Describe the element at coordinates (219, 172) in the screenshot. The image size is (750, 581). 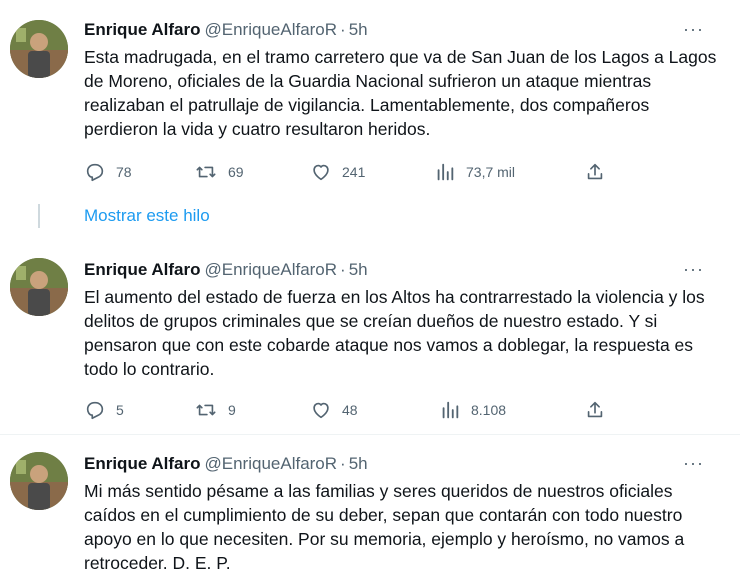
I see `retweet-button: 69` at that location.